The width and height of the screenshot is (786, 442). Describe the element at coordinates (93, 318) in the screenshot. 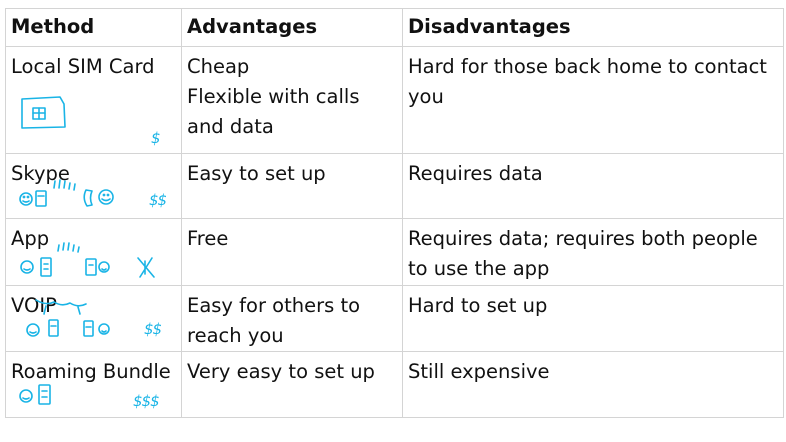

I see `method-cell: VOIP $$` at that location.